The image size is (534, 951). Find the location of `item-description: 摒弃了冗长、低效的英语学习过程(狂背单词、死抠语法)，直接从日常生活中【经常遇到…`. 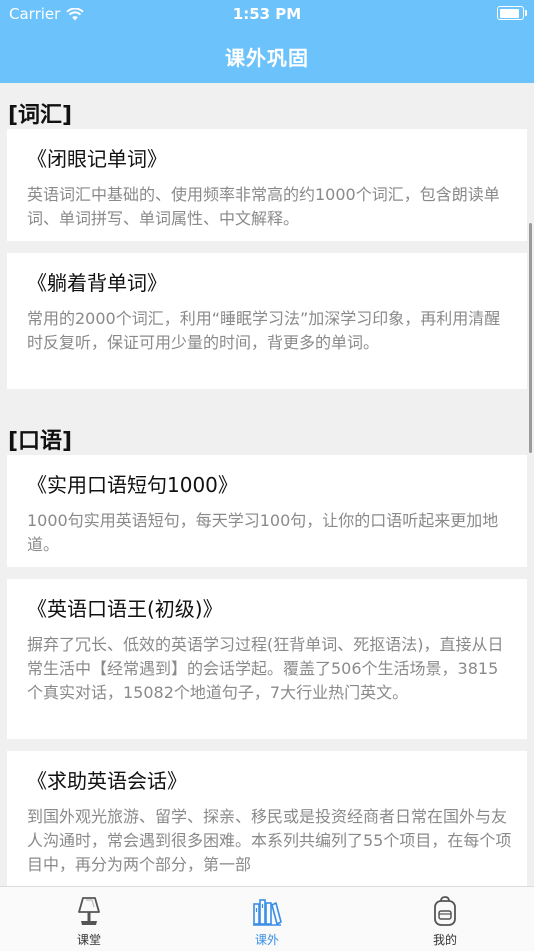

item-description: 摒弃了冗长、低效的英语学习过程(狂背单词、死抠语法)，直接从日常生活中【经常遇到… is located at coordinates (265, 668).